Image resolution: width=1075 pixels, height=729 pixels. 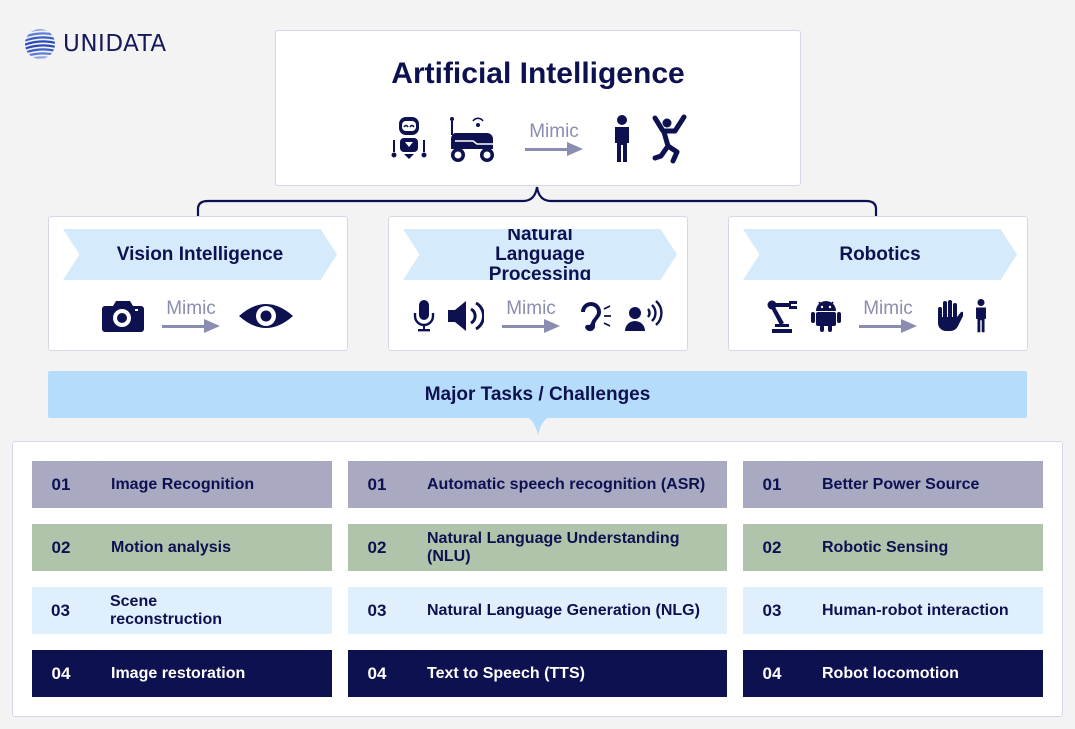 I want to click on task-item: 02 Motion analysis, so click(x=182, y=547).